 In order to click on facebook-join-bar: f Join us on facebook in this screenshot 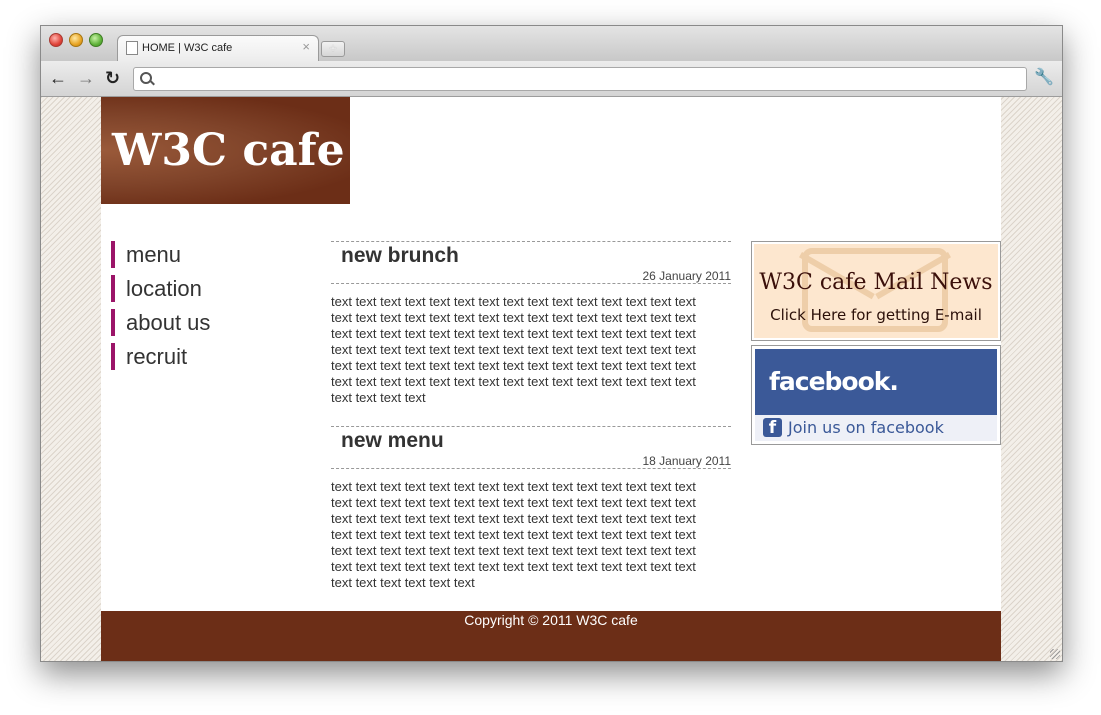, I will do `click(876, 428)`.